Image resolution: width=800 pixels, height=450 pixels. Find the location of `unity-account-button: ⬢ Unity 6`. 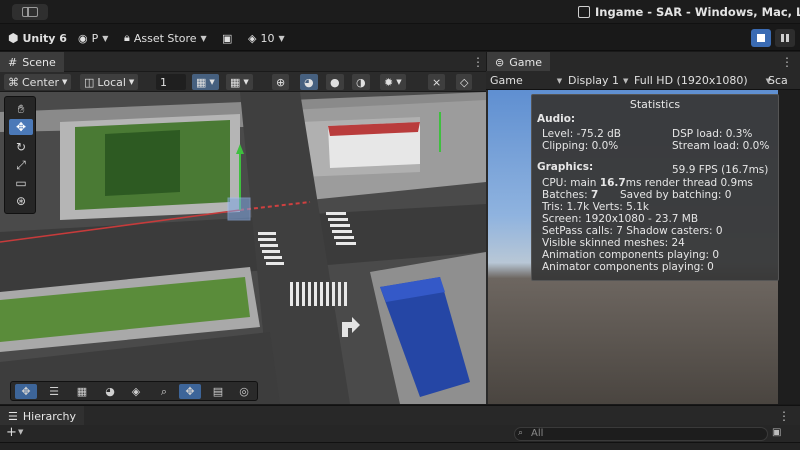

unity-account-button: ⬢ Unity 6 is located at coordinates (37, 38).